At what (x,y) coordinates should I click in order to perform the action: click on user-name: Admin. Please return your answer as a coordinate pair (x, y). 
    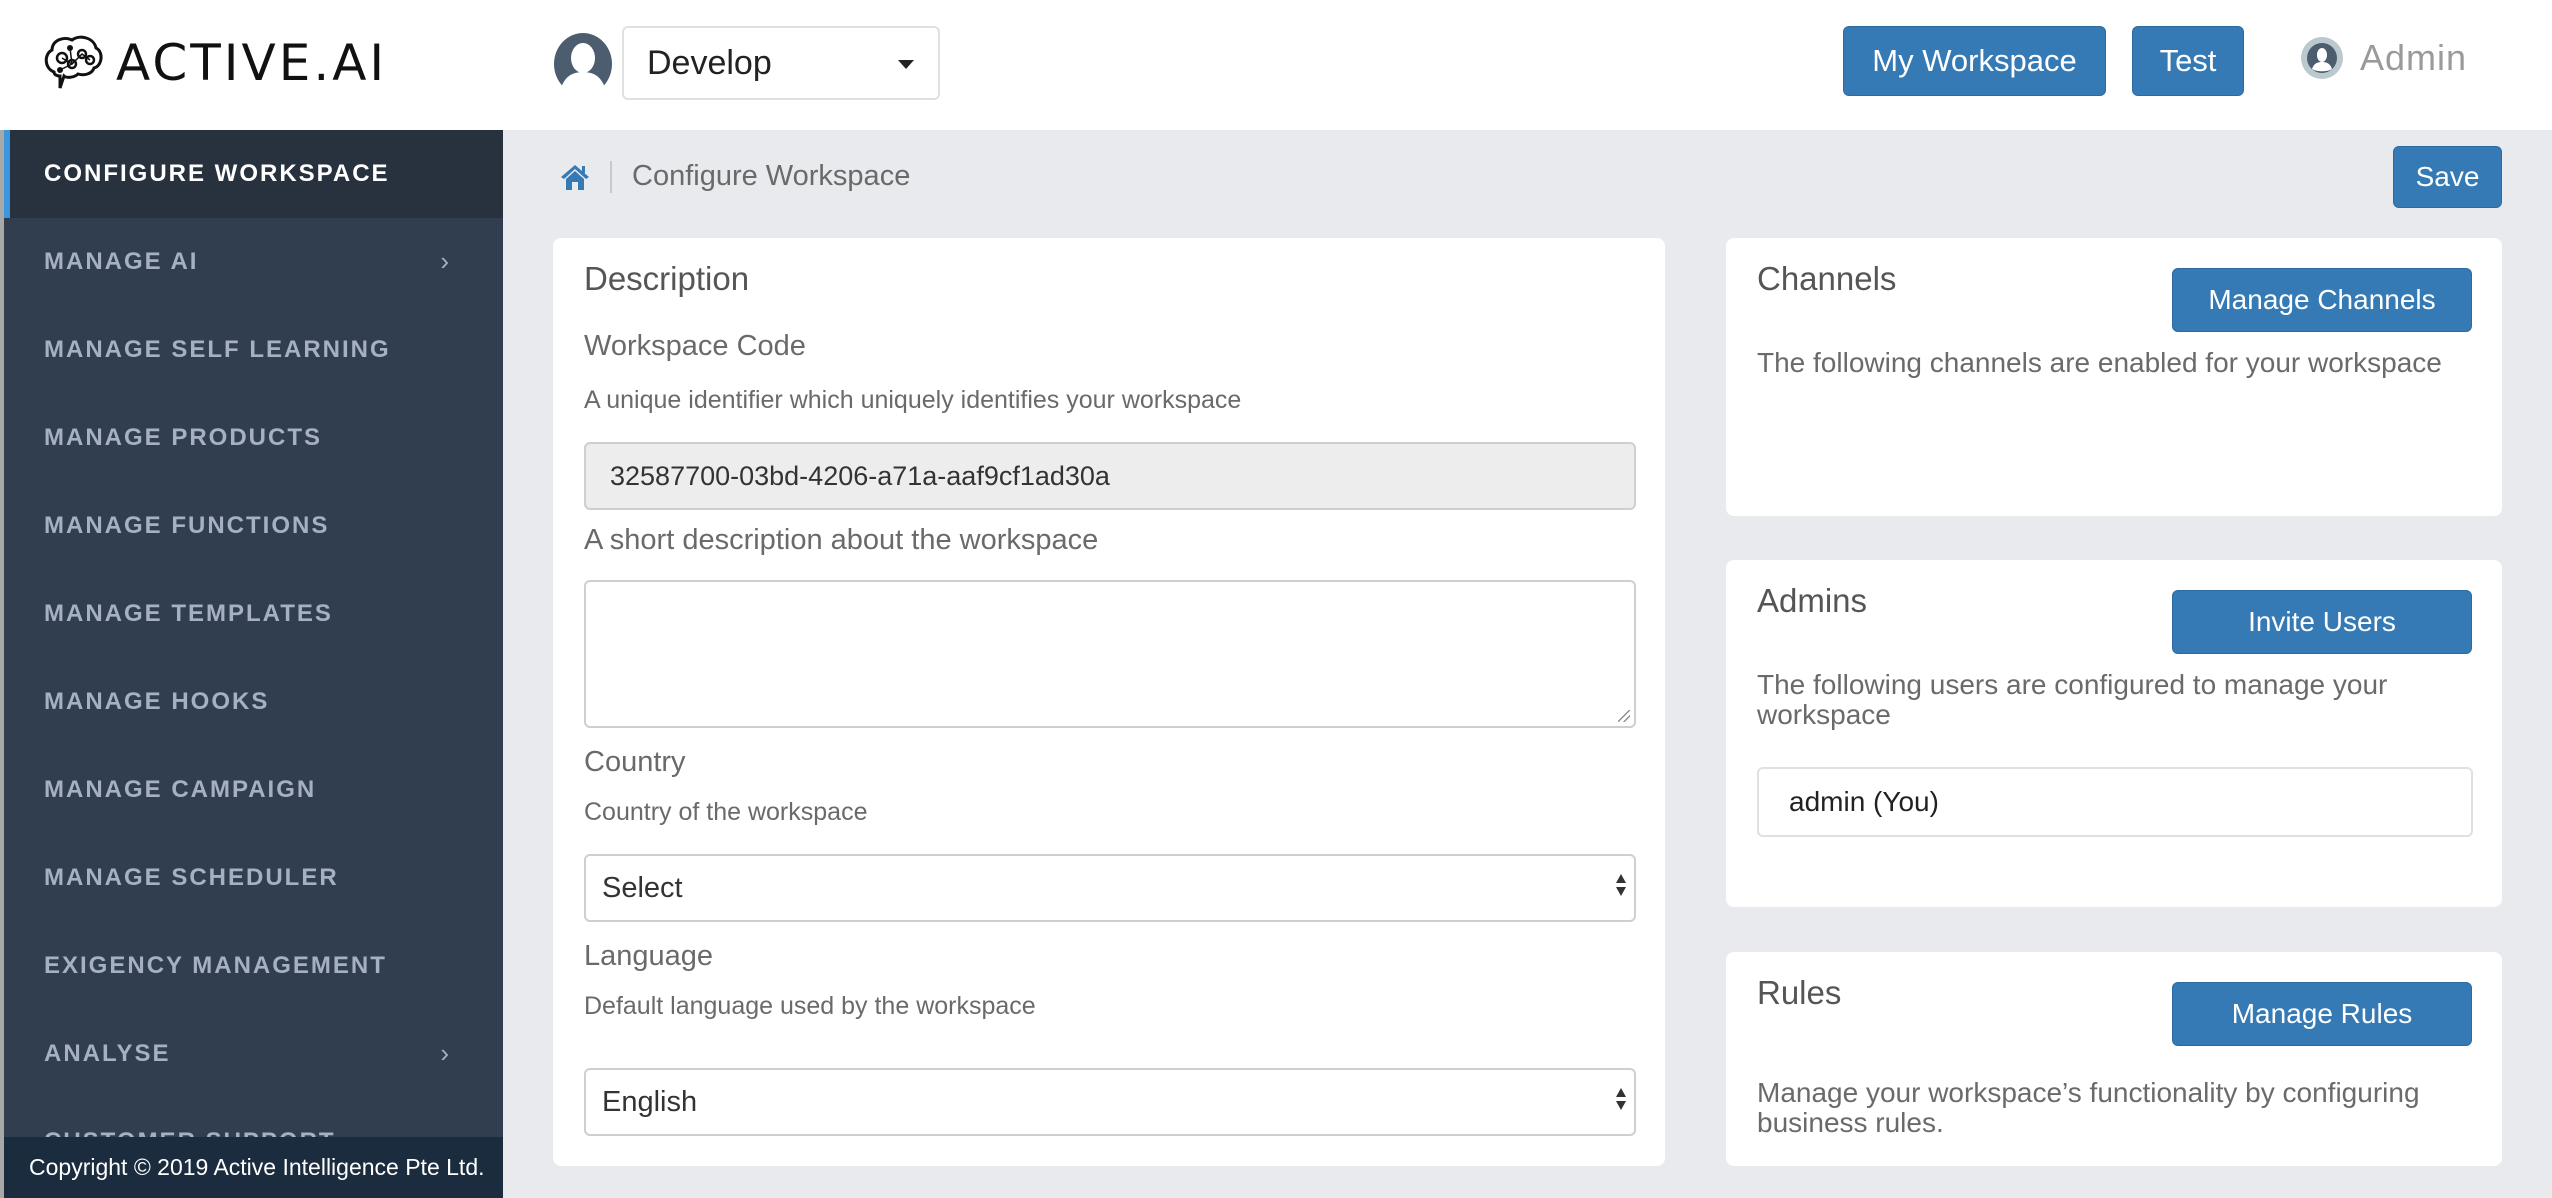
    Looking at the image, I should click on (2414, 57).